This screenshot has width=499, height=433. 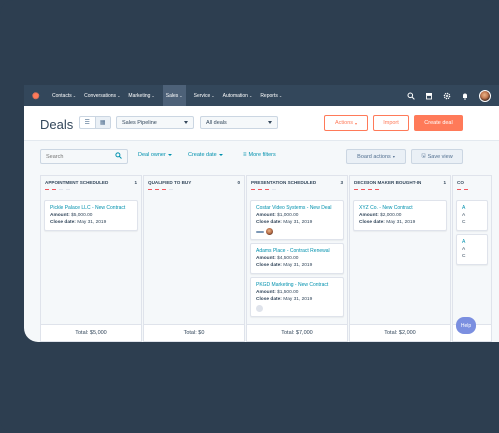 I want to click on nav-item-service: Service ⌄, so click(x=204, y=96).